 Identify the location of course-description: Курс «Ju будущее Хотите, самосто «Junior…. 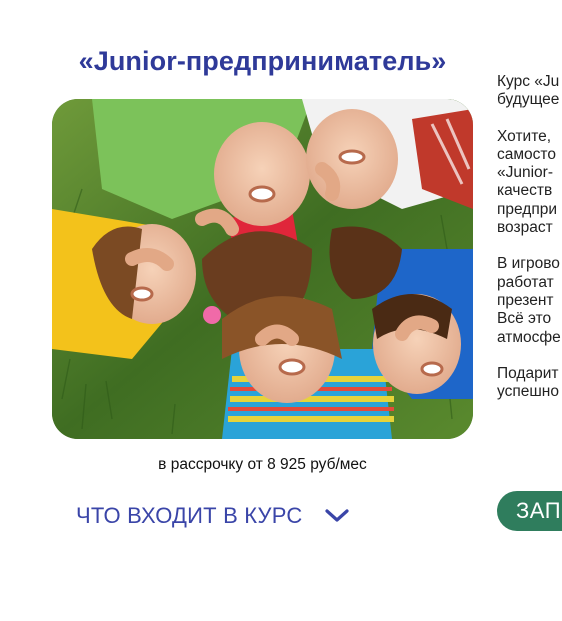
(529, 246).